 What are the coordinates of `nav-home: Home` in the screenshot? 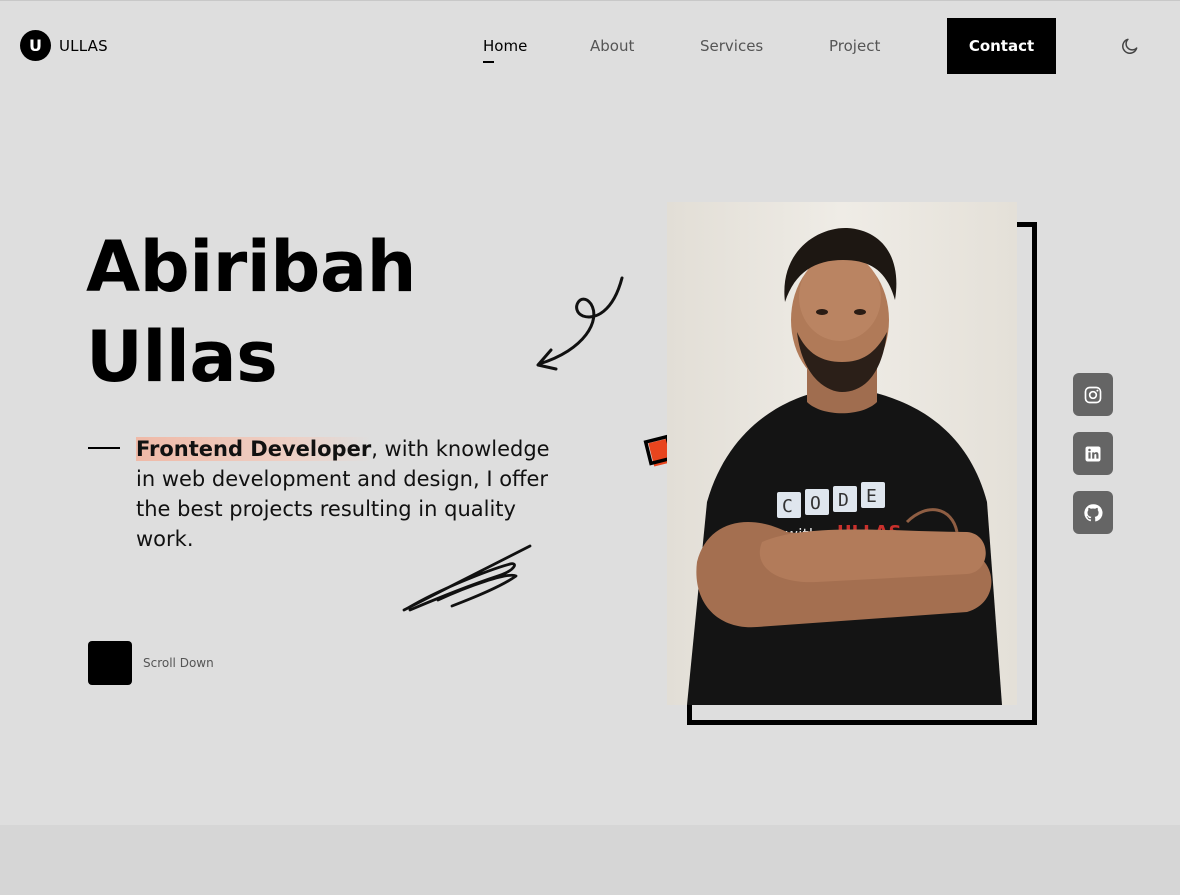 It's located at (505, 50).